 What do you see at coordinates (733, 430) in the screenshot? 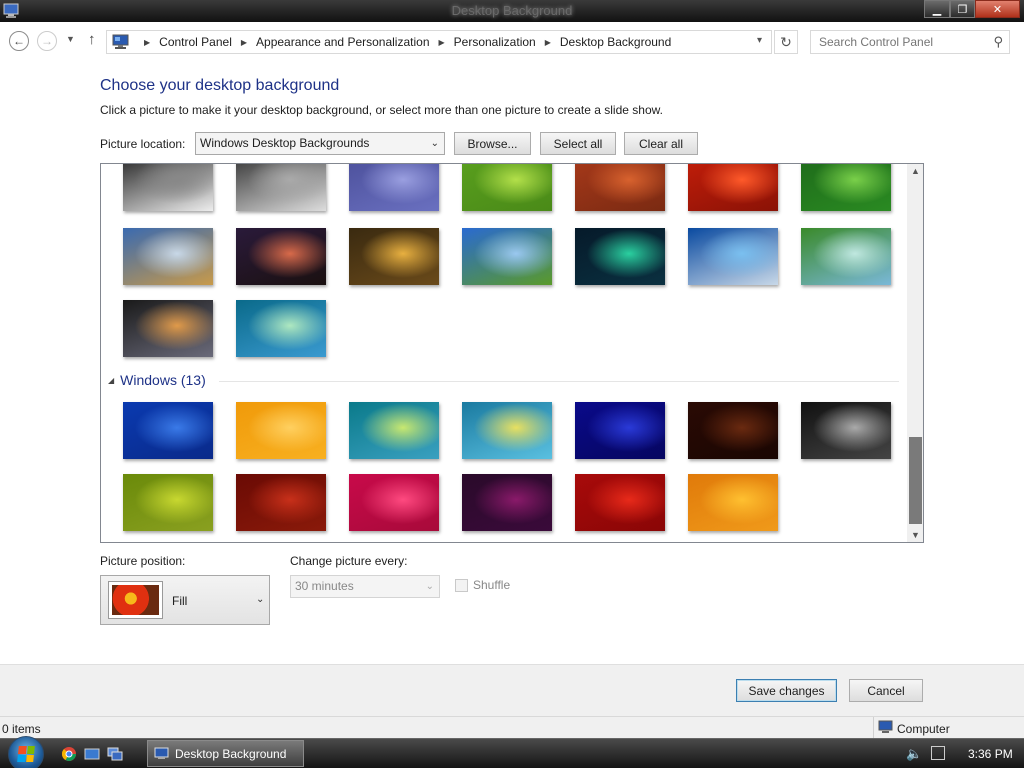
I see `wallpaper-thumbnail-brown-swirl` at bounding box center [733, 430].